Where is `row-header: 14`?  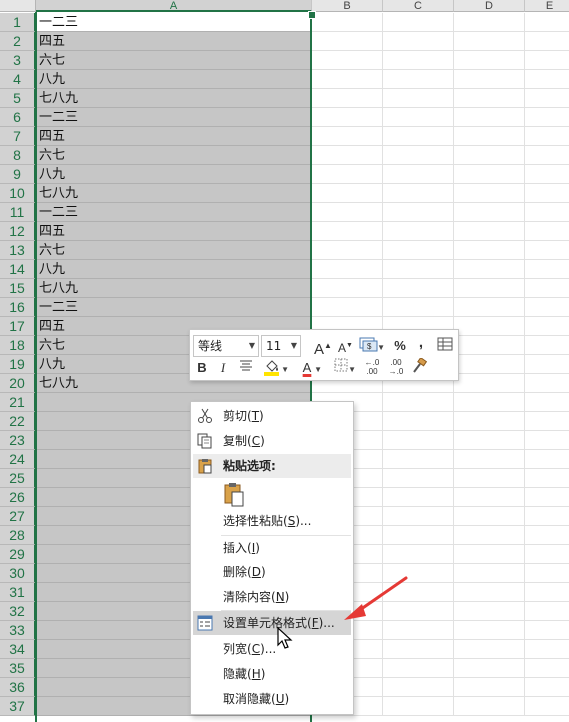 row-header: 14 is located at coordinates (18, 269).